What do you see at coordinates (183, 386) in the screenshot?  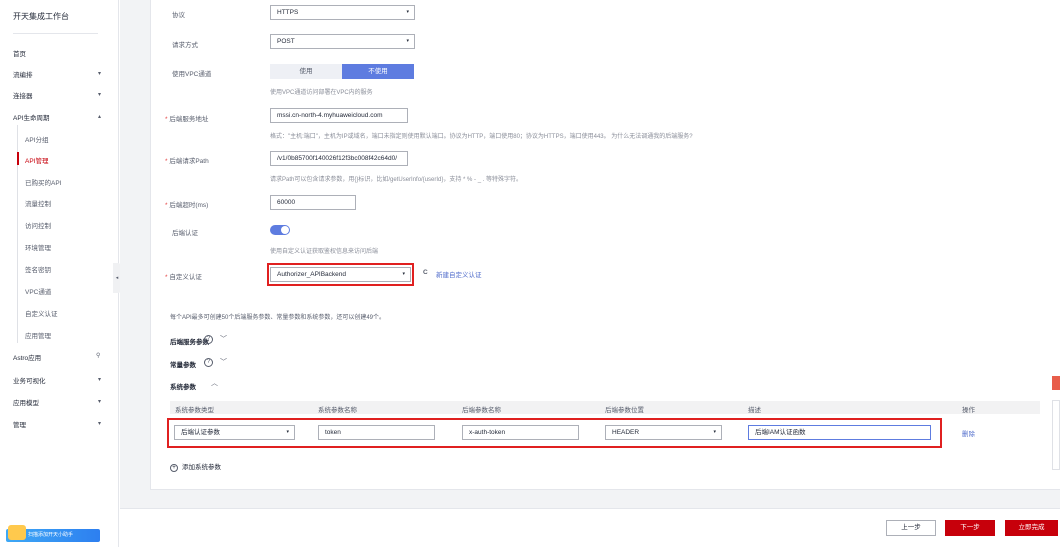 I see `system-params-heading: 系统参数` at bounding box center [183, 386].